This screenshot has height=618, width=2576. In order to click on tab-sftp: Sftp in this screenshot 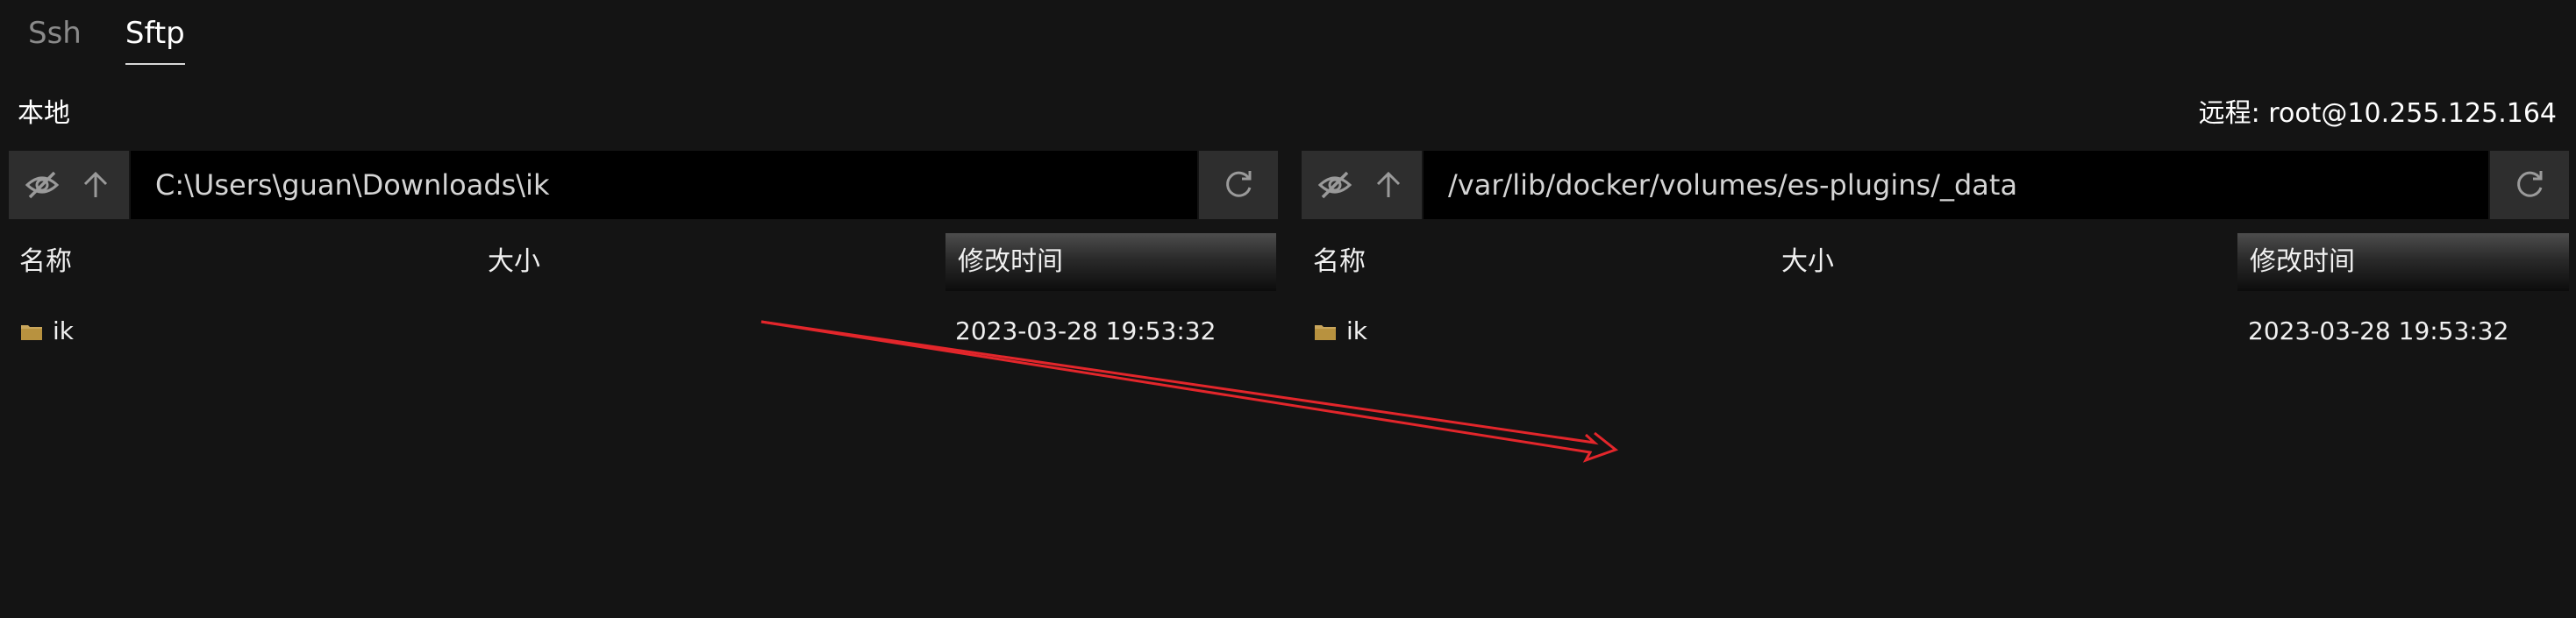, I will do `click(155, 40)`.